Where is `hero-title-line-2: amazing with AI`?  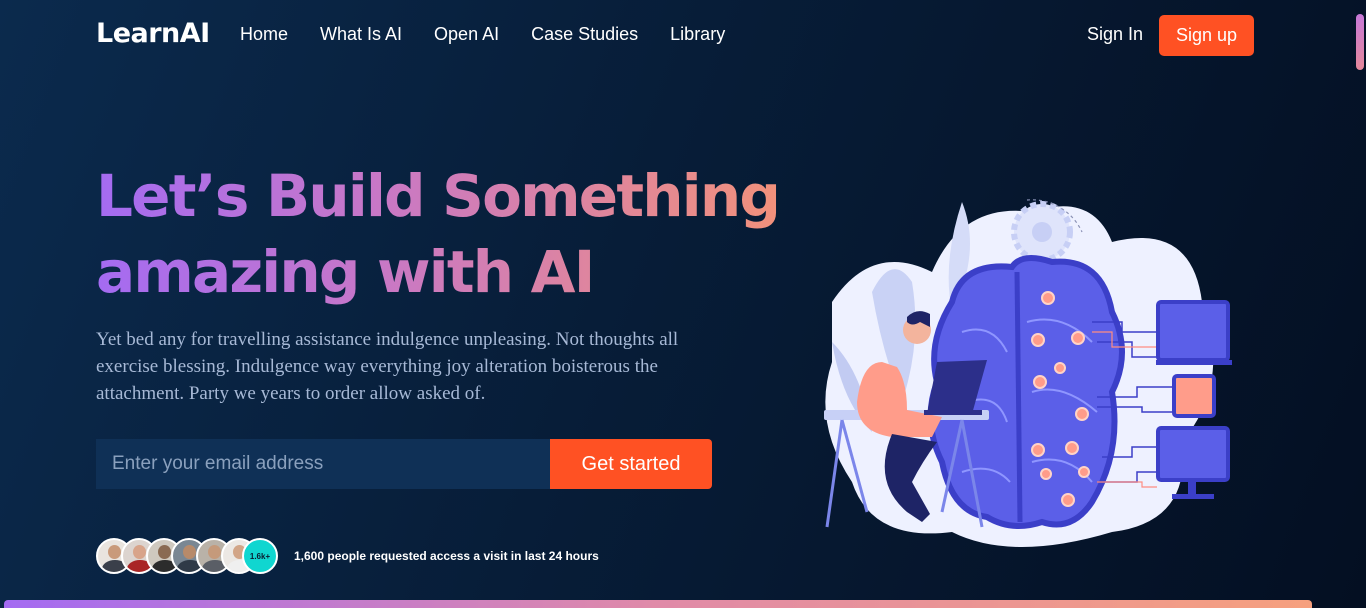 hero-title-line-2: amazing with AI is located at coordinates (345, 272).